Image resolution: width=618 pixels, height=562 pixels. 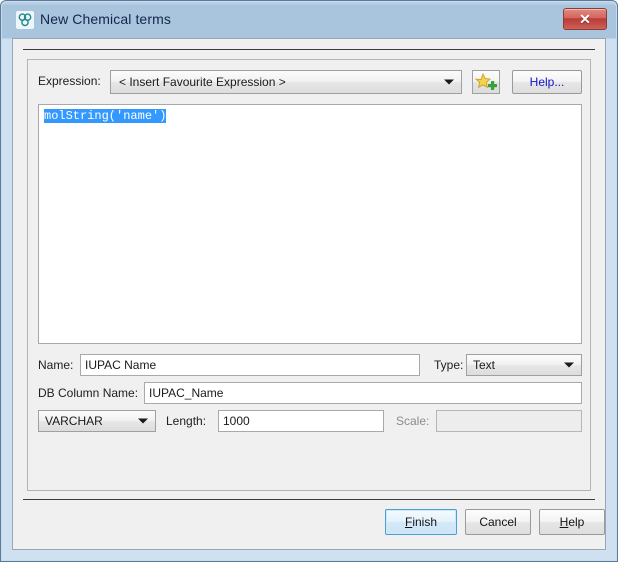 I want to click on sql-type-row: VARCHAR Length: Scale:, so click(x=310, y=421).